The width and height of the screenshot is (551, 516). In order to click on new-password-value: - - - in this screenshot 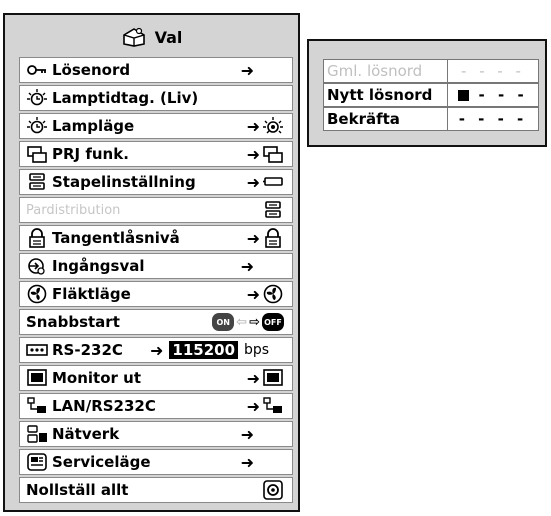, I will do `click(493, 95)`.